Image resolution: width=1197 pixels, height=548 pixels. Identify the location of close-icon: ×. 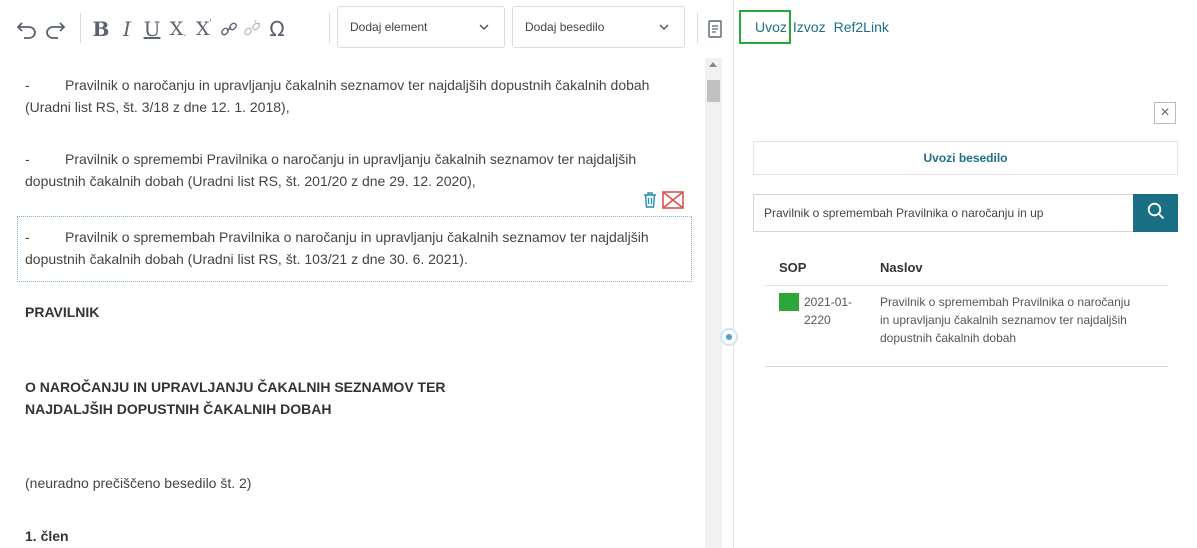
(1165, 112).